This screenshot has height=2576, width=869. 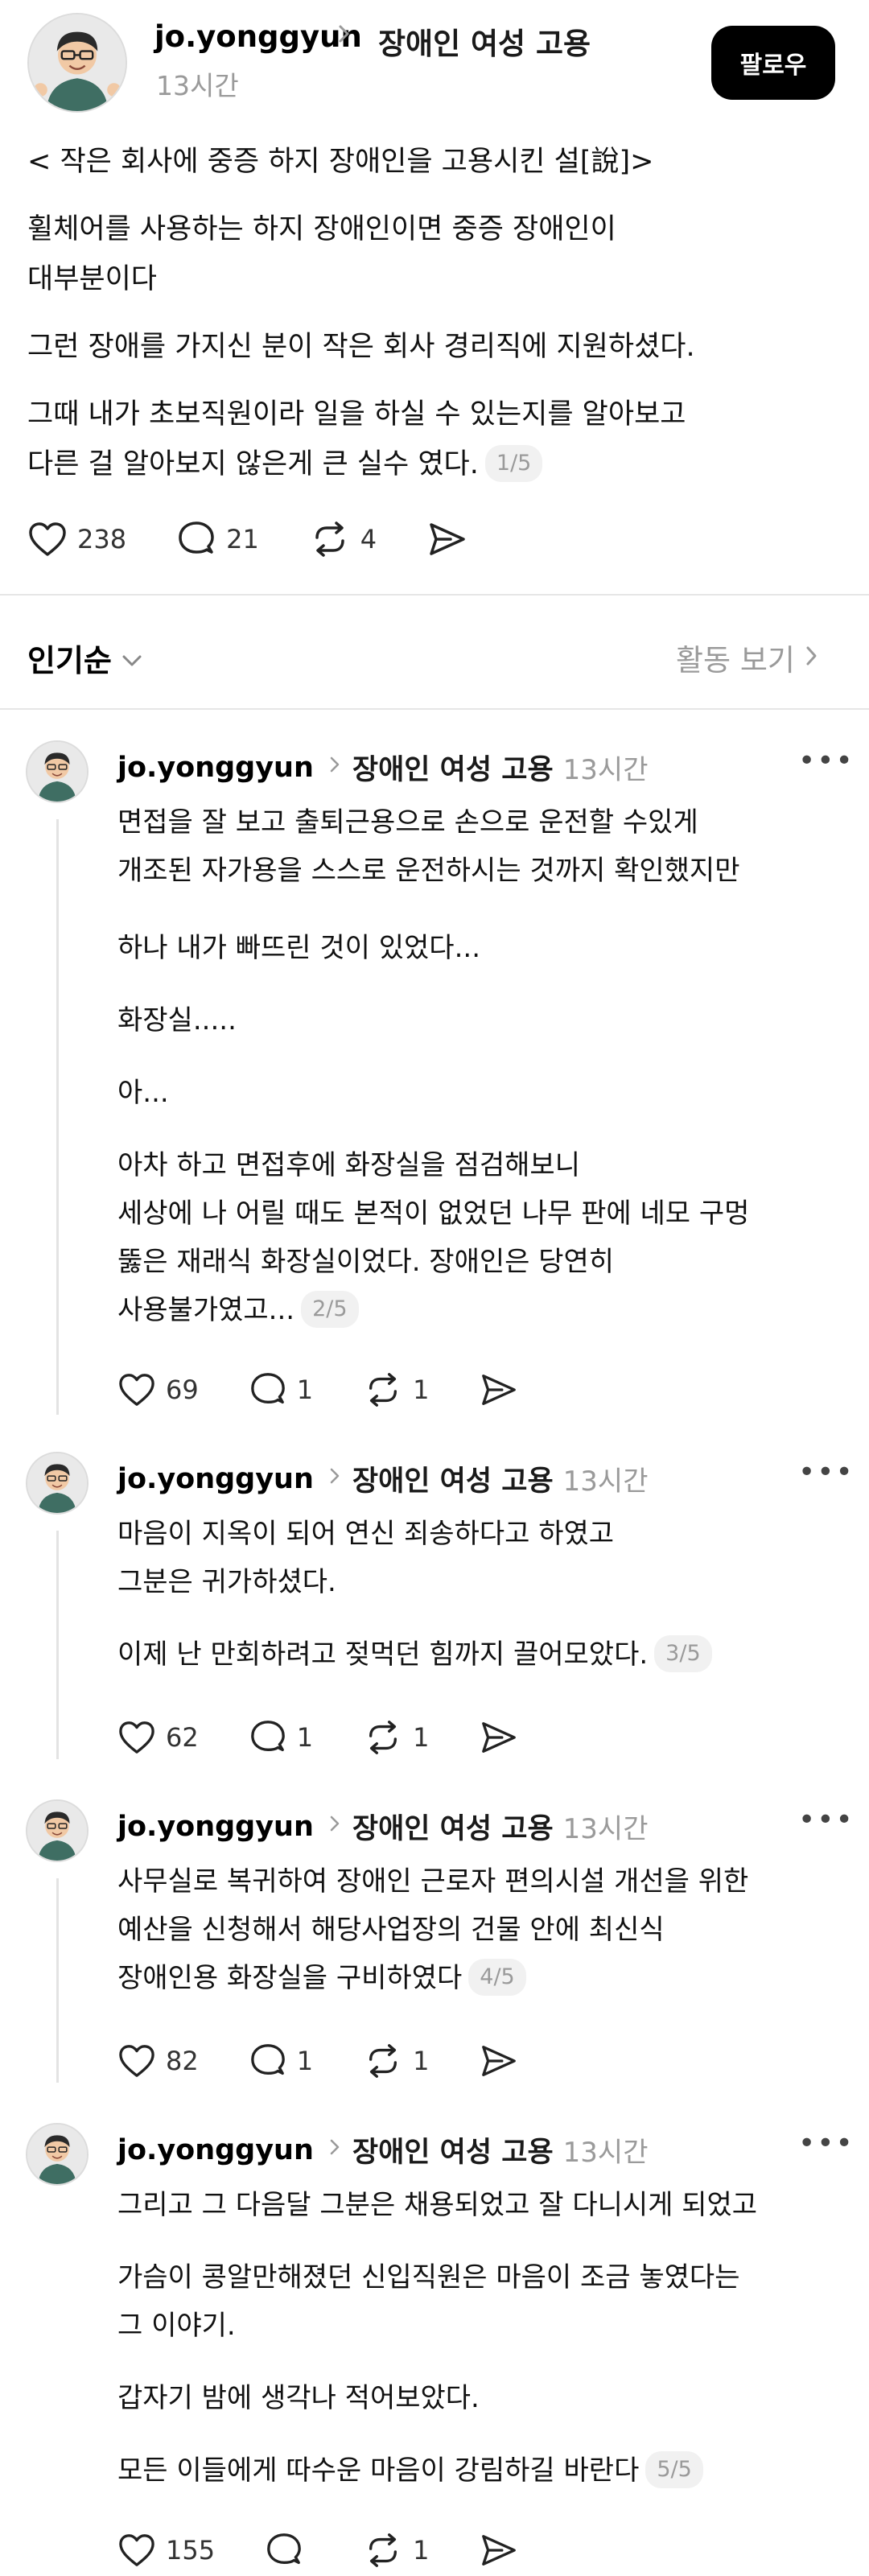 I want to click on sort-dropdown: 인기순, so click(x=85, y=658).